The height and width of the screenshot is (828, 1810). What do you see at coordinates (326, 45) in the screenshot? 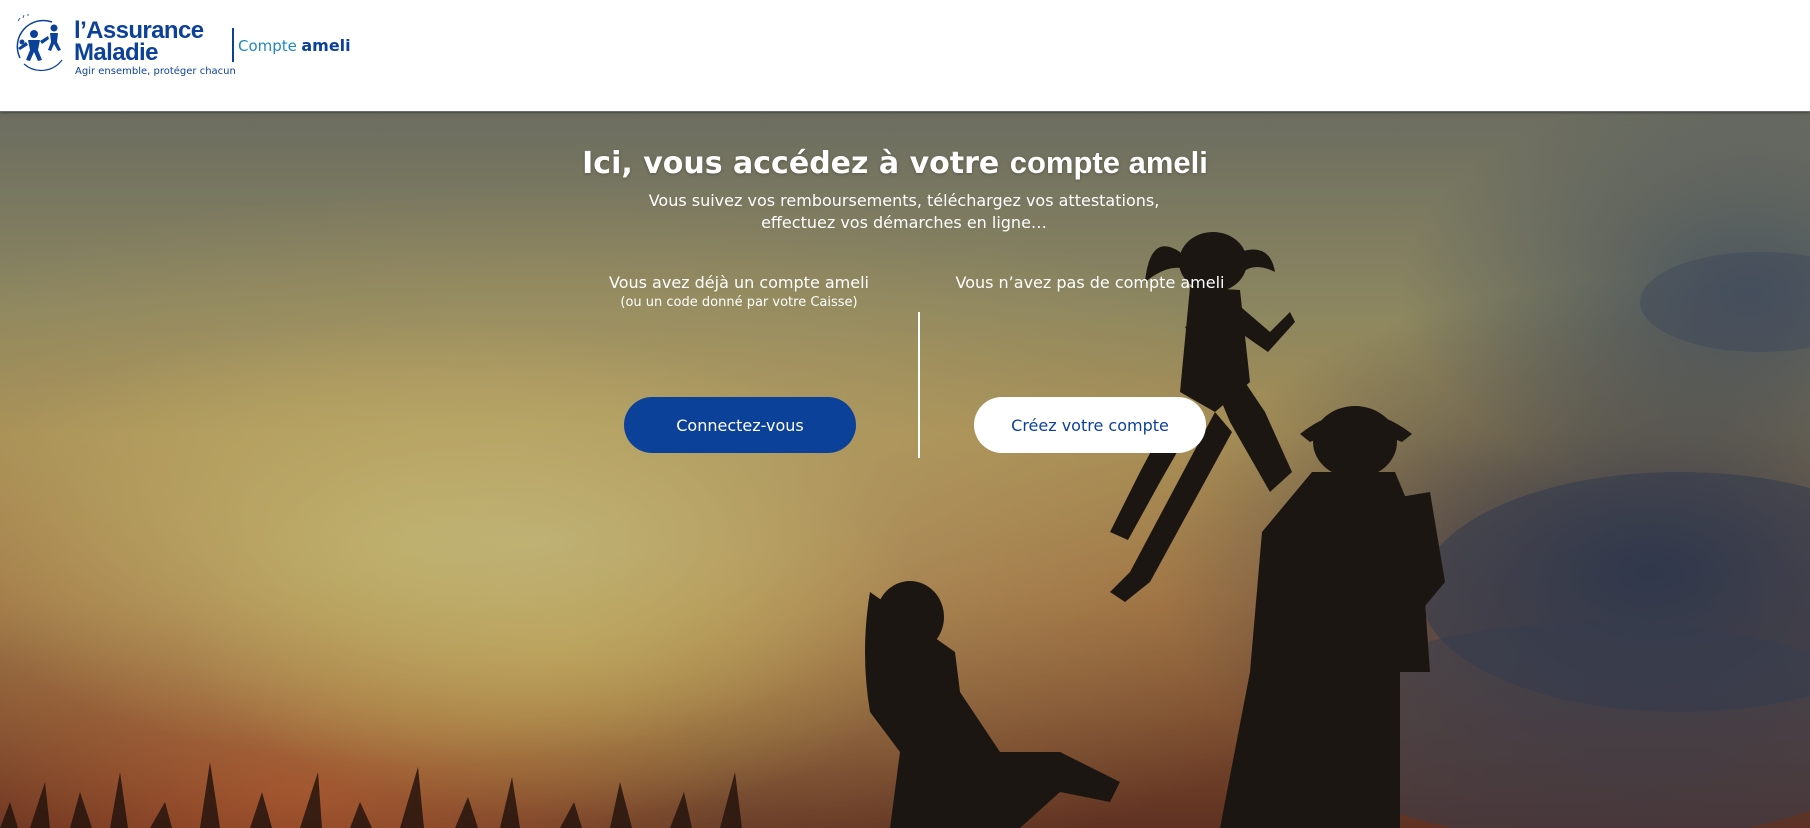
I see `app-title-part2: ameli` at bounding box center [326, 45].